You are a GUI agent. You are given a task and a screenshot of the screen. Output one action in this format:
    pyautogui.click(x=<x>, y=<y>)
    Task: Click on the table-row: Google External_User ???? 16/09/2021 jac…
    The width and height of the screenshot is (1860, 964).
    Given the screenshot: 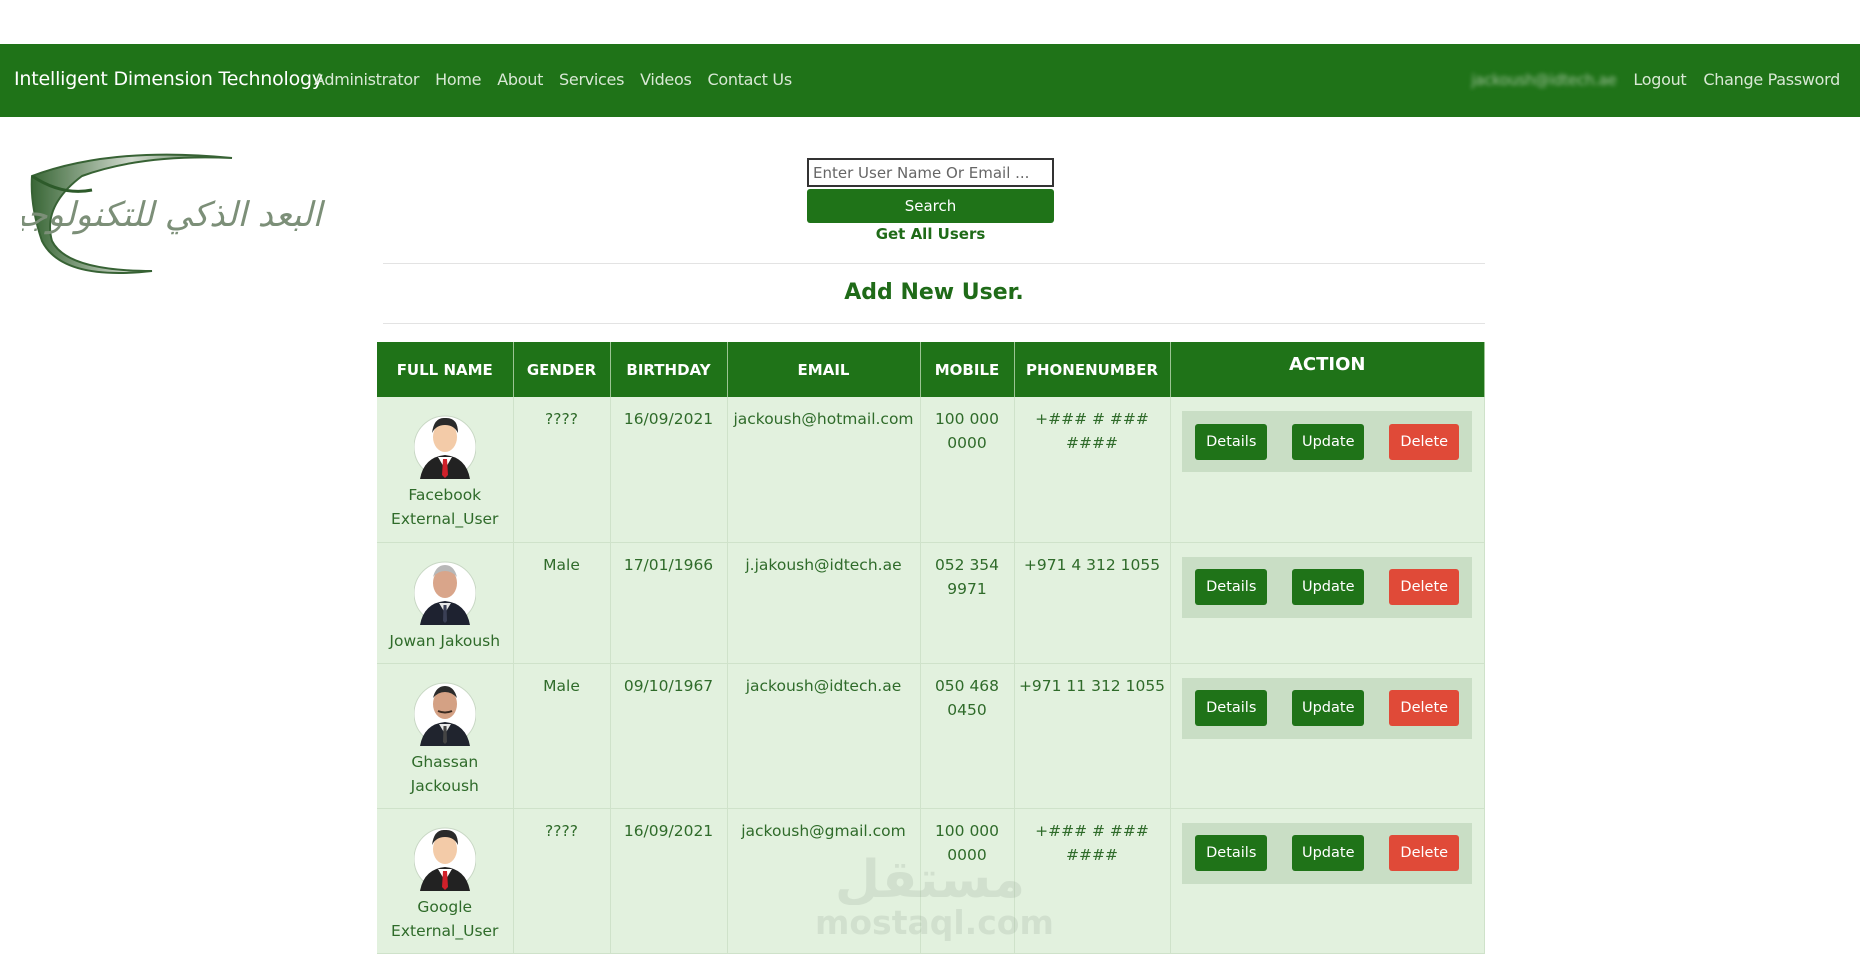 What is the action you would take?
    pyautogui.click(x=931, y=881)
    